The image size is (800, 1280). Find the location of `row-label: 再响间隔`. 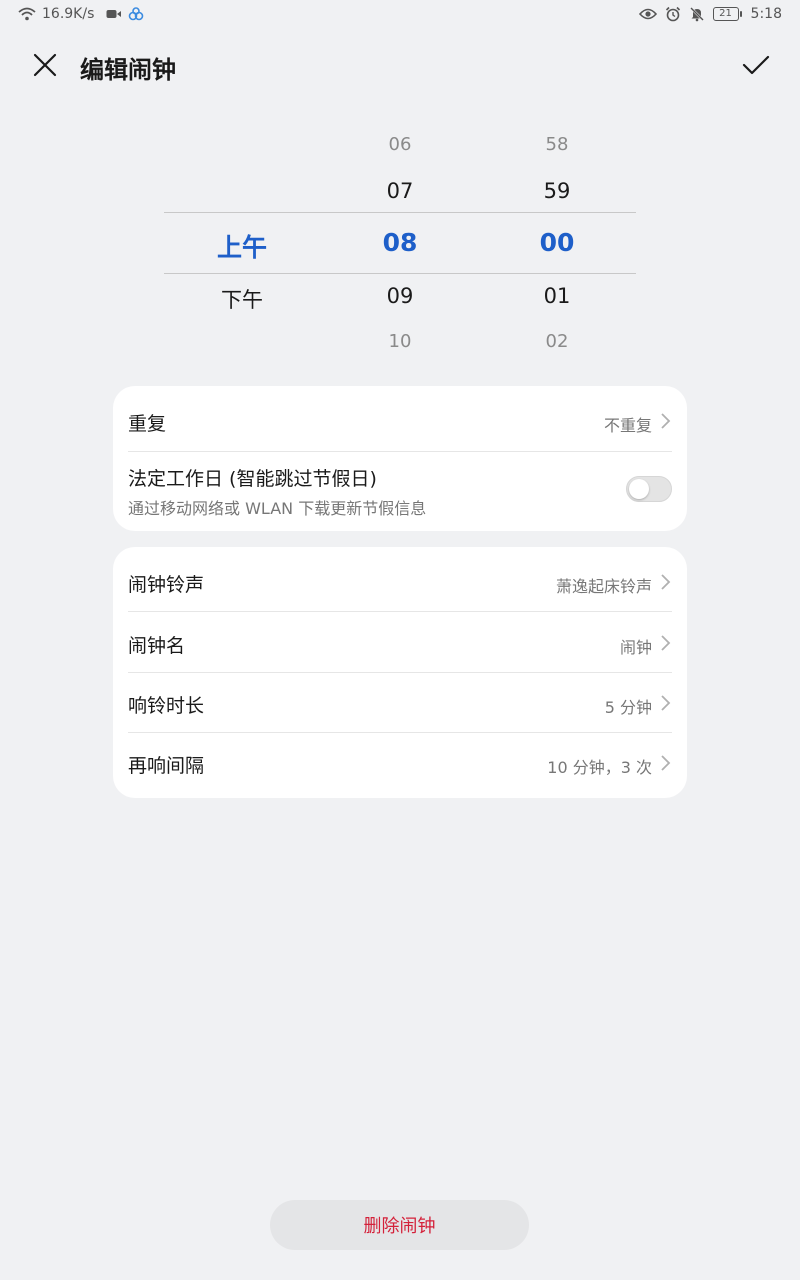

row-label: 再响间隔 is located at coordinates (166, 766).